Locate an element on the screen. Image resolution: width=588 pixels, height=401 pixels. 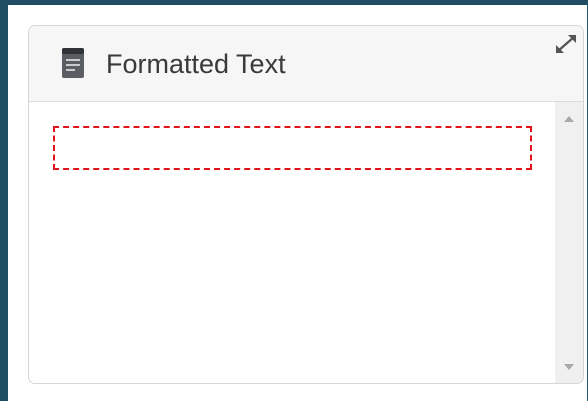
scroll-up-arrow-icon is located at coordinates (569, 119).